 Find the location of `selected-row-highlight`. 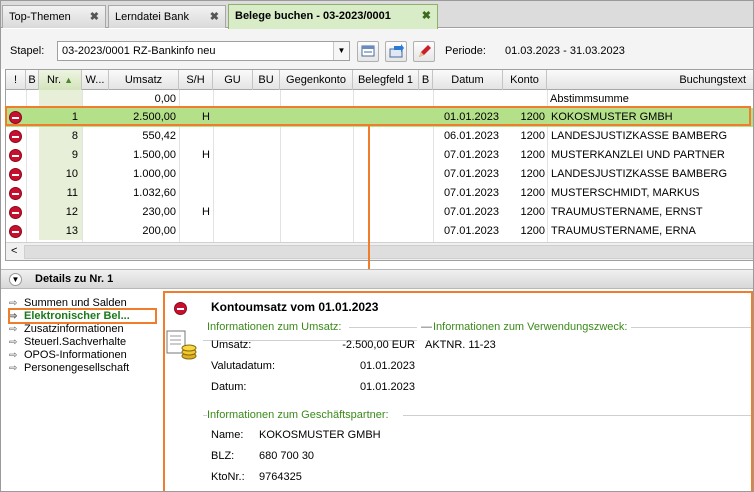

selected-row-highlight is located at coordinates (378, 116).